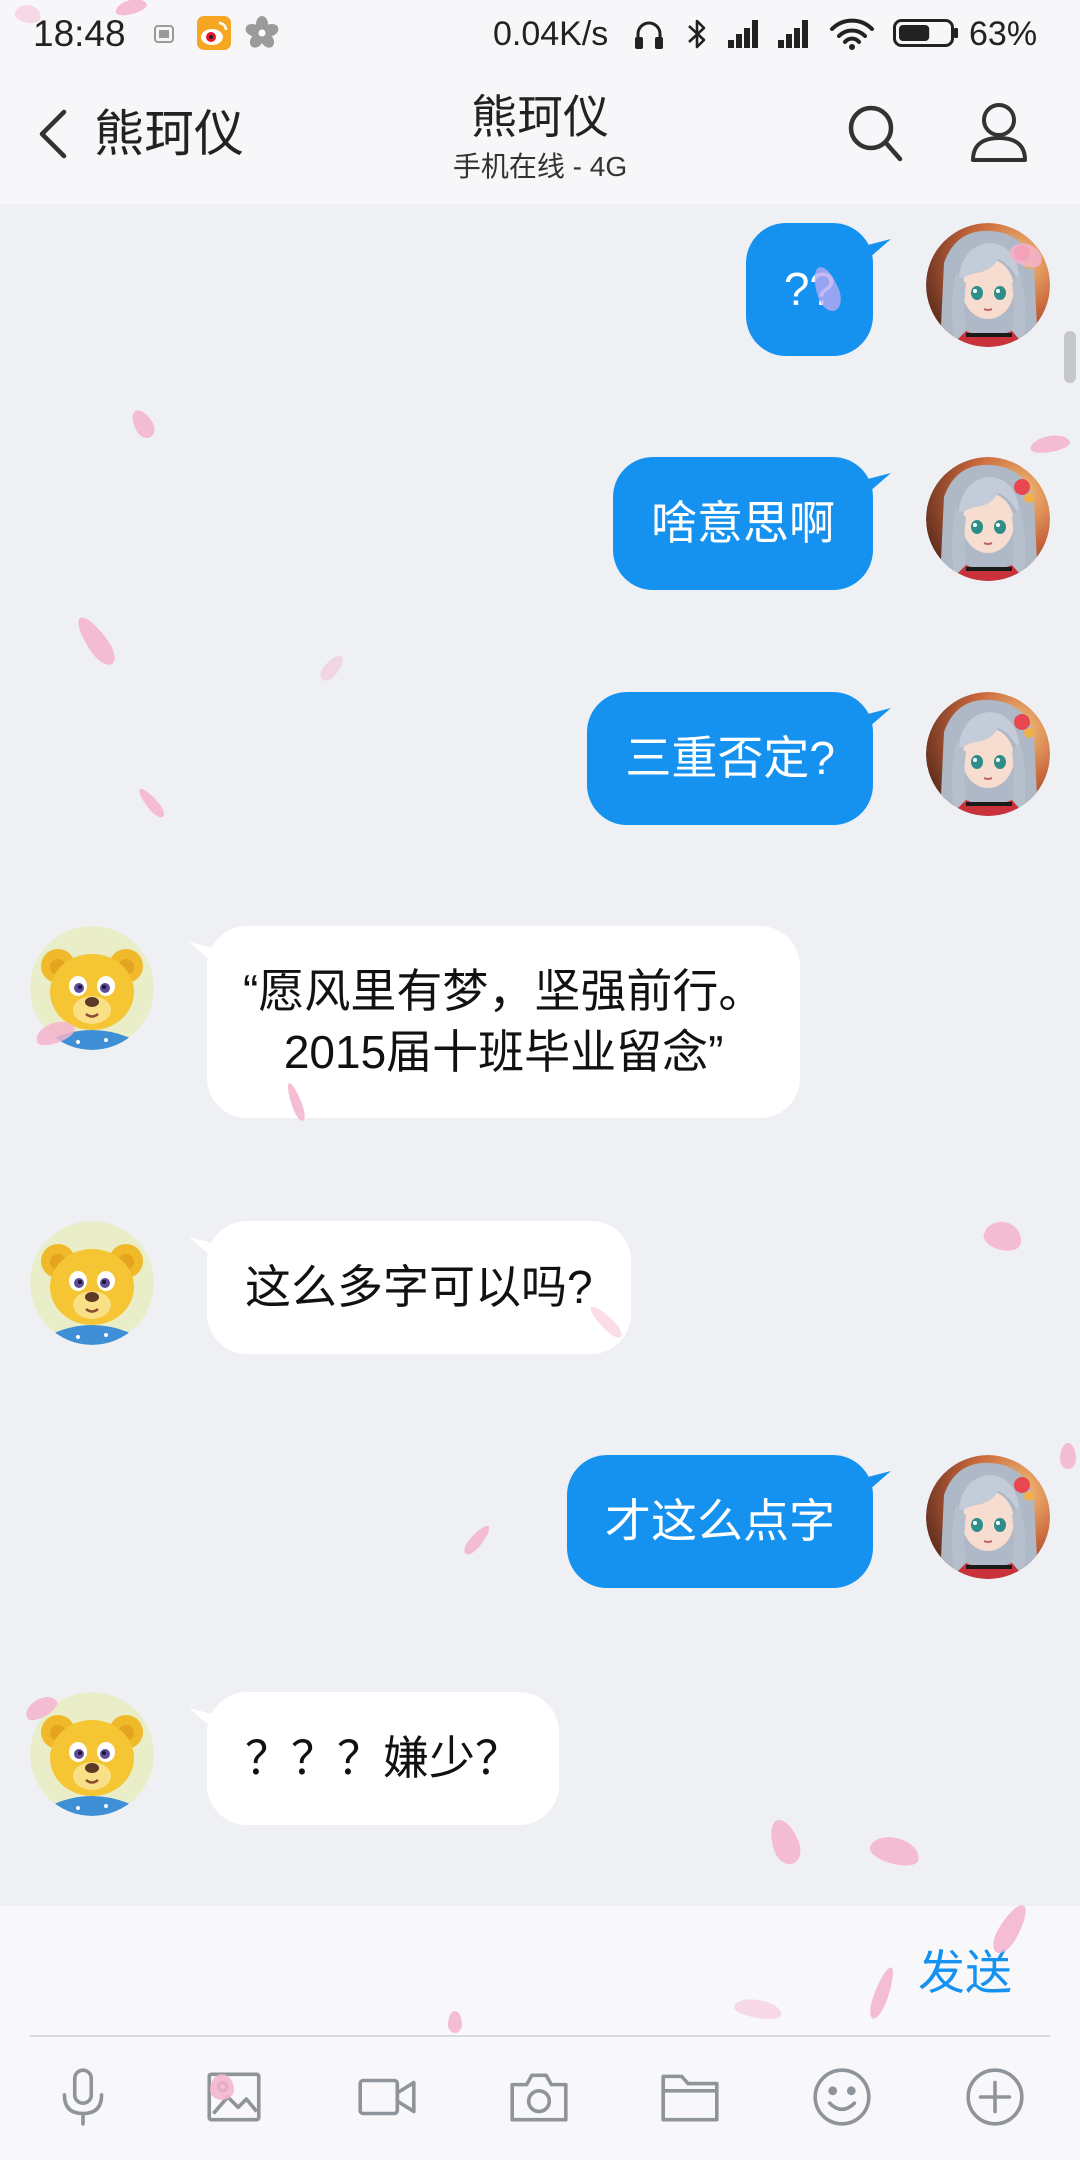 The image size is (1080, 2160). What do you see at coordinates (1070, 357) in the screenshot?
I see `scrollbar` at bounding box center [1070, 357].